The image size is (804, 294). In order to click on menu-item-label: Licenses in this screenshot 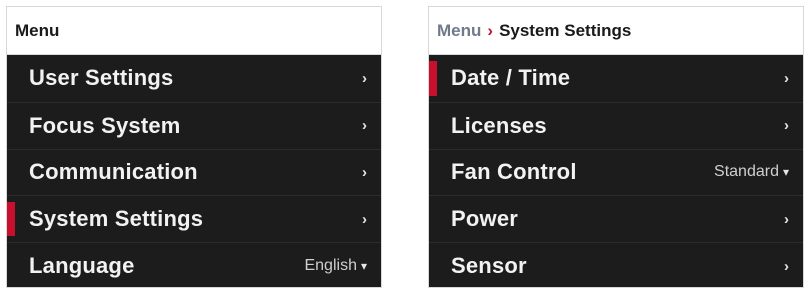, I will do `click(499, 125)`.